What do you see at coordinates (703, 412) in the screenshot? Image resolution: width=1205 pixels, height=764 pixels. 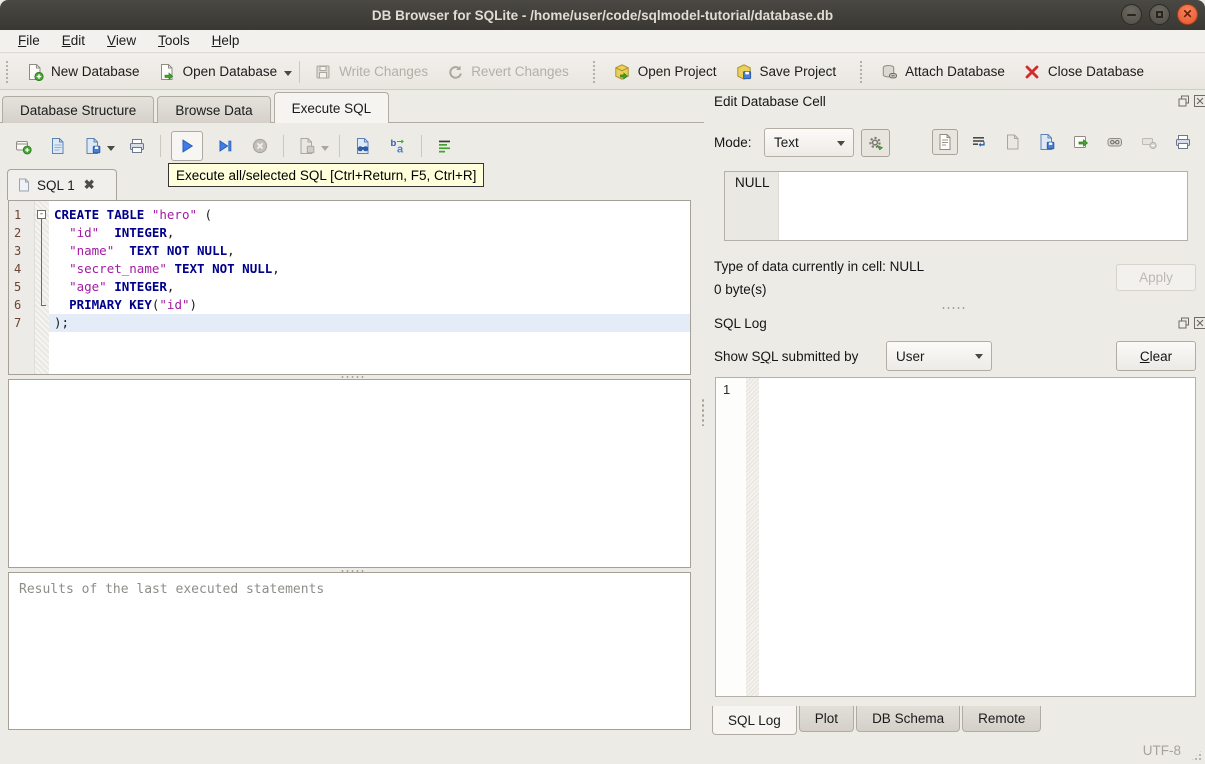 I see `vertical-splitter-handle` at bounding box center [703, 412].